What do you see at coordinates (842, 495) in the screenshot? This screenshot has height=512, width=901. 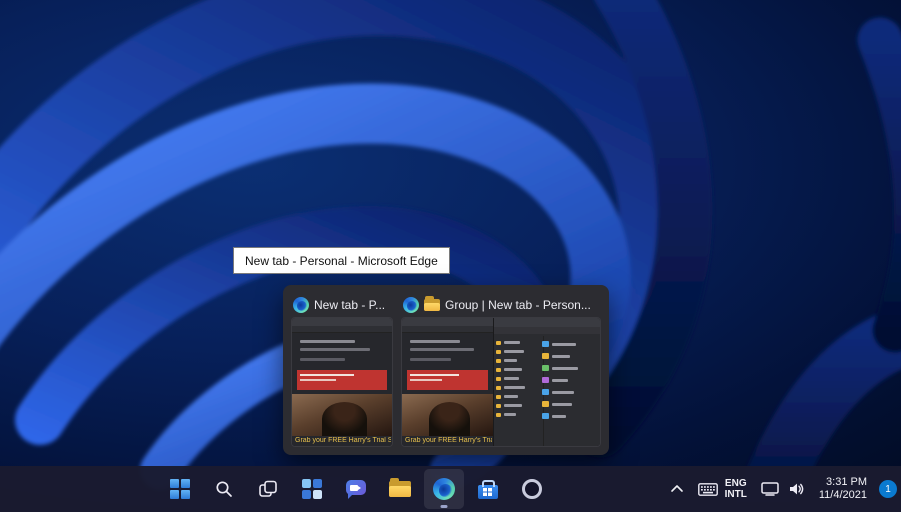 I see `tray-date: 11/4/2021` at bounding box center [842, 495].